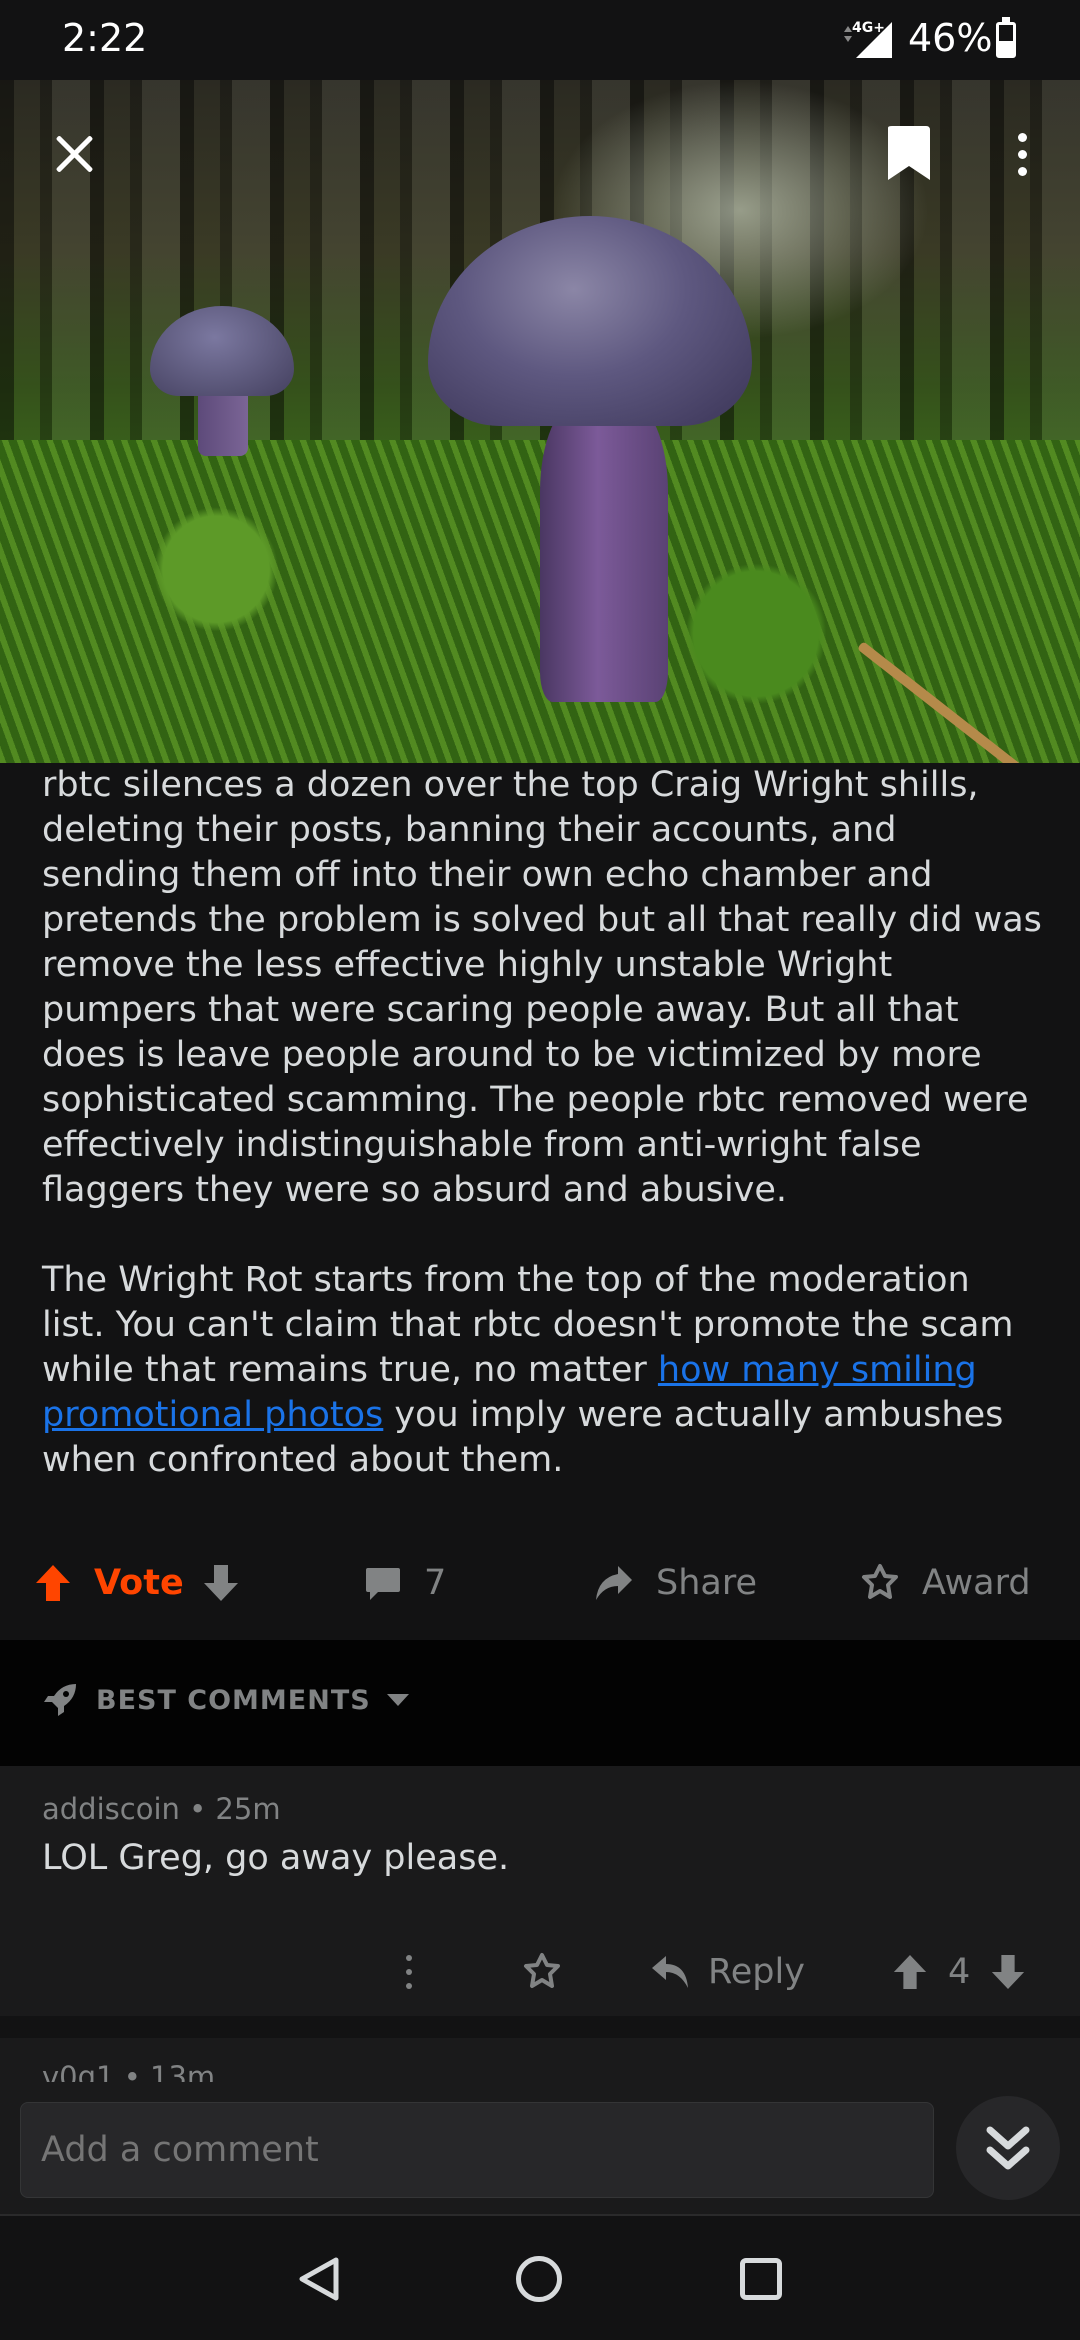 The width and height of the screenshot is (1080, 2340). What do you see at coordinates (604, 552) in the screenshot?
I see `mushroom-stem` at bounding box center [604, 552].